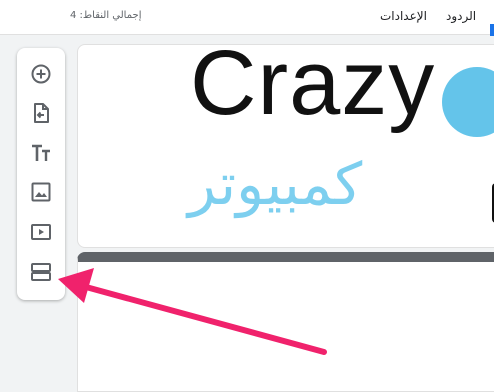 The height and width of the screenshot is (392, 494). Describe the element at coordinates (41, 272) in the screenshot. I see `add-section-icon` at that location.